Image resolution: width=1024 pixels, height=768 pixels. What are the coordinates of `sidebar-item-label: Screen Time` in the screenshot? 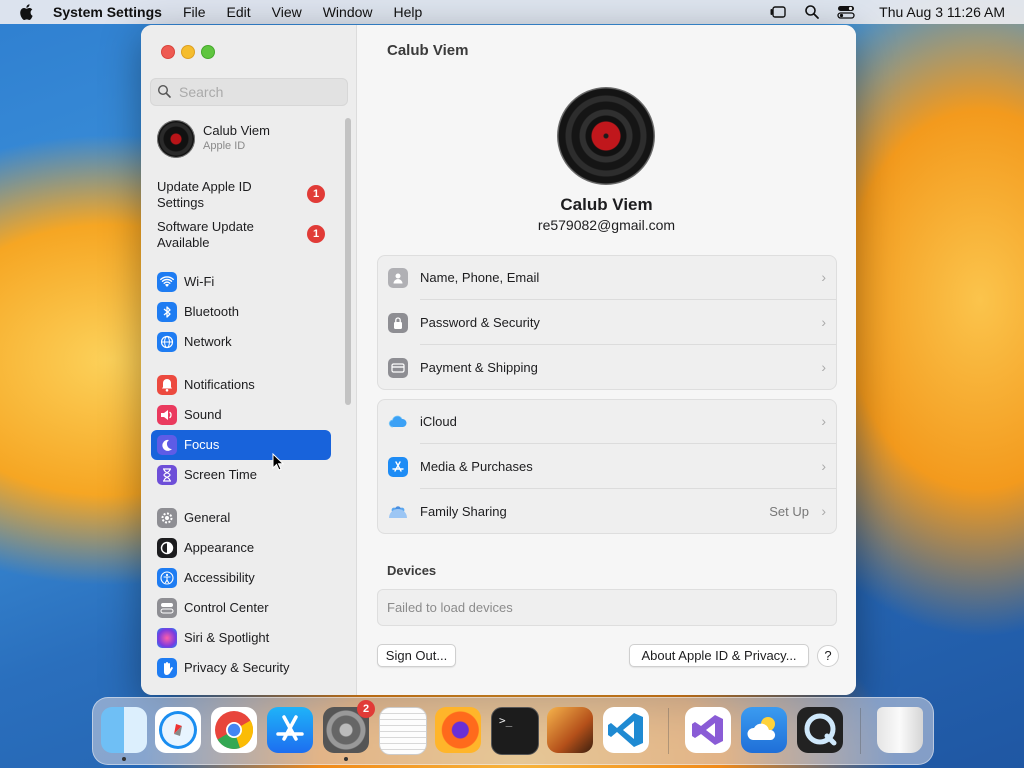 It's located at (220, 474).